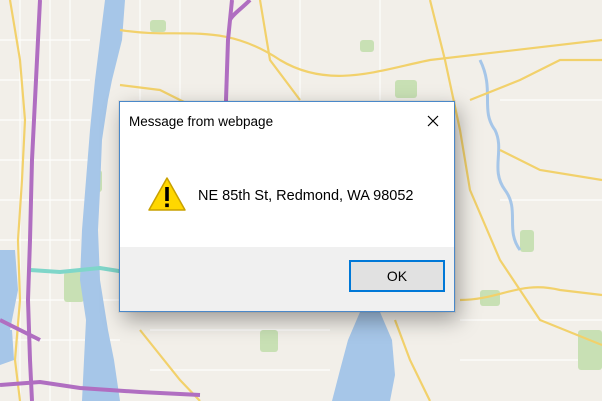 This screenshot has height=401, width=602. I want to click on close-icon, so click(433, 121).